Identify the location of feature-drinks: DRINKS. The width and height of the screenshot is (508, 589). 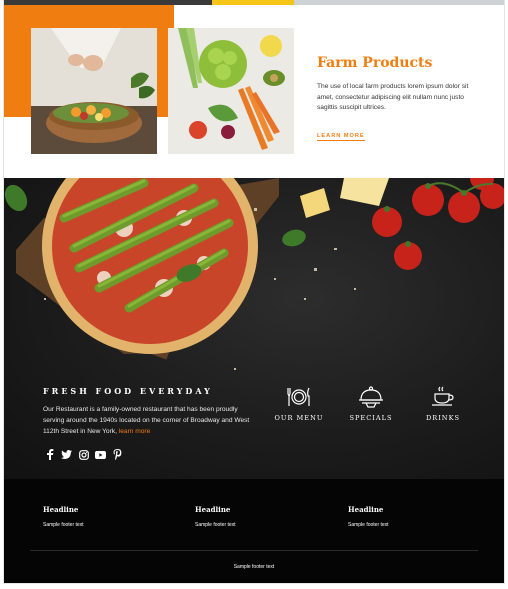
(443, 404).